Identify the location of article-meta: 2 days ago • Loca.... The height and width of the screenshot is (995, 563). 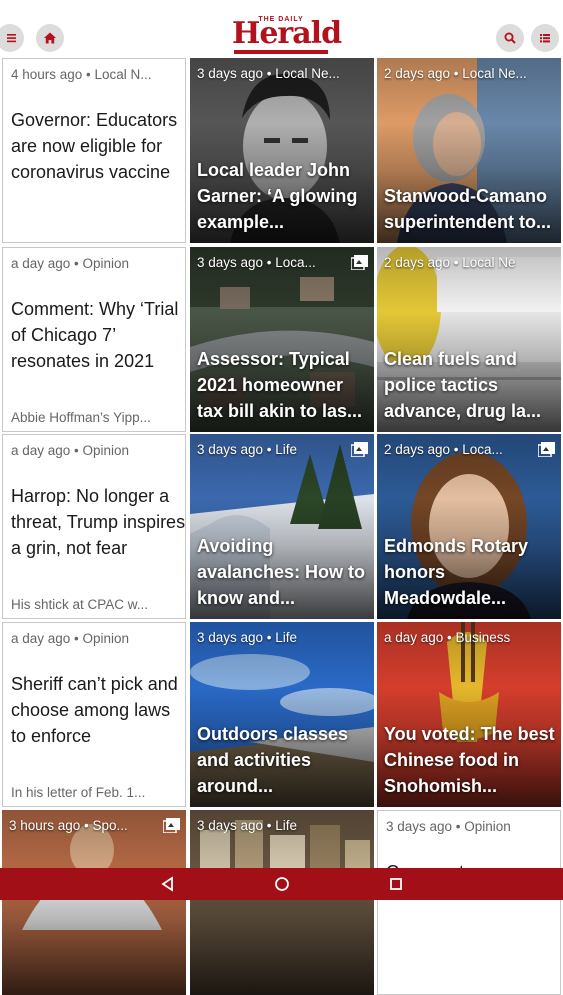
(443, 449).